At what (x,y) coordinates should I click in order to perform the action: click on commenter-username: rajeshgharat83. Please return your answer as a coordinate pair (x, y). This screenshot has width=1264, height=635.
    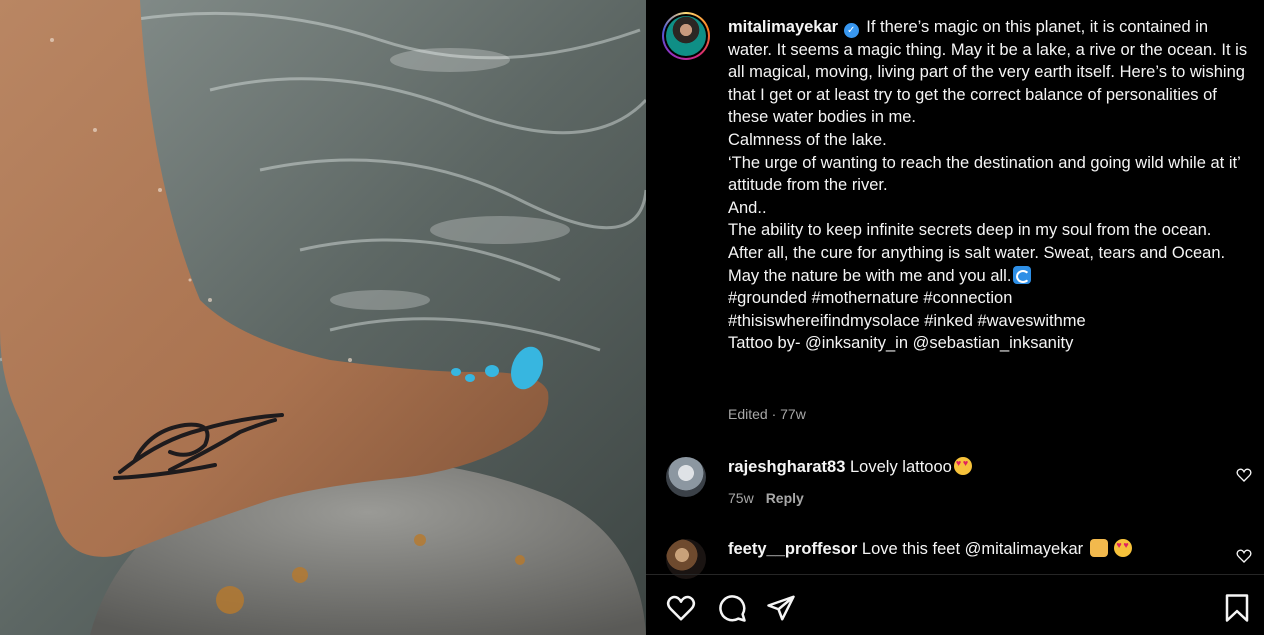
    Looking at the image, I should click on (786, 467).